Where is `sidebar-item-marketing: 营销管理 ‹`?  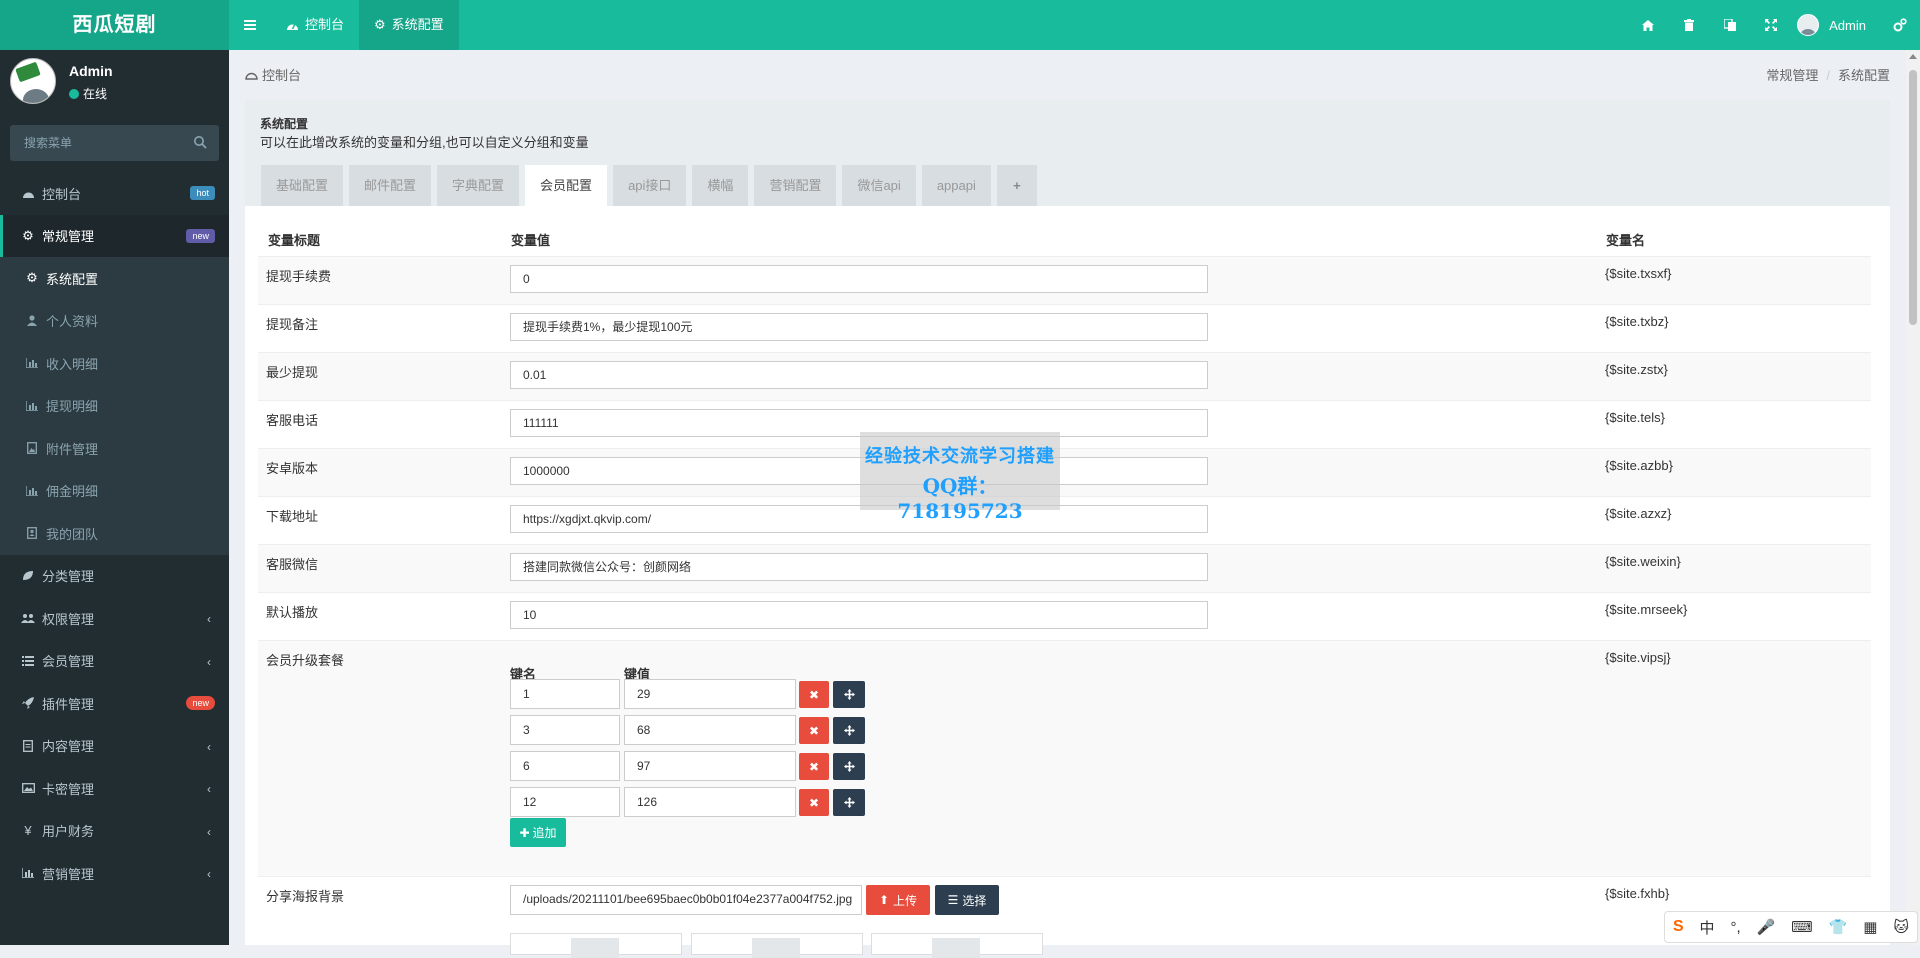
sidebar-item-marketing: 营销管理 ‹ is located at coordinates (114, 873).